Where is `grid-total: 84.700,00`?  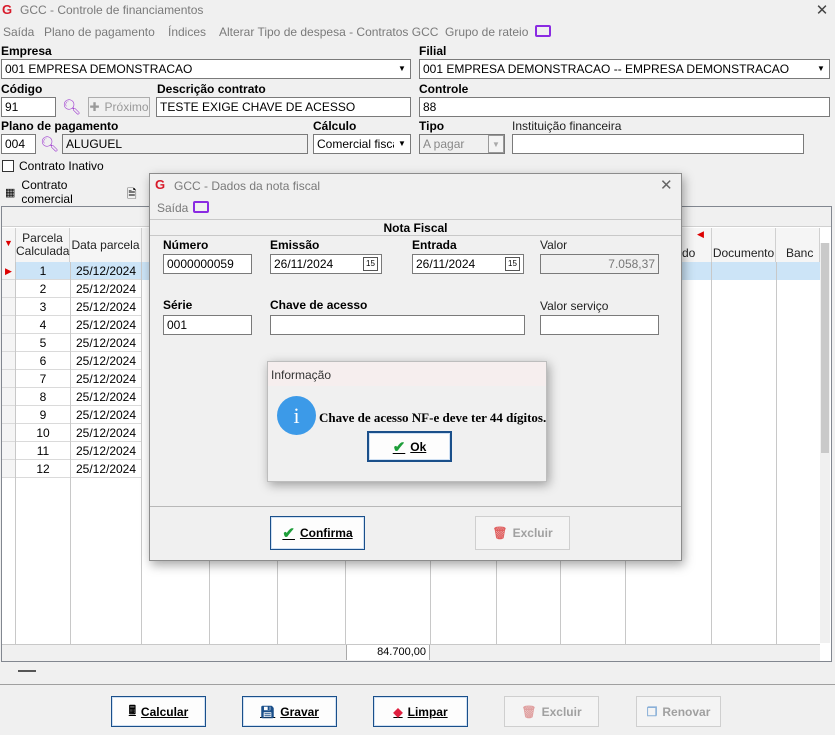
grid-total: 84.700,00 is located at coordinates (388, 652).